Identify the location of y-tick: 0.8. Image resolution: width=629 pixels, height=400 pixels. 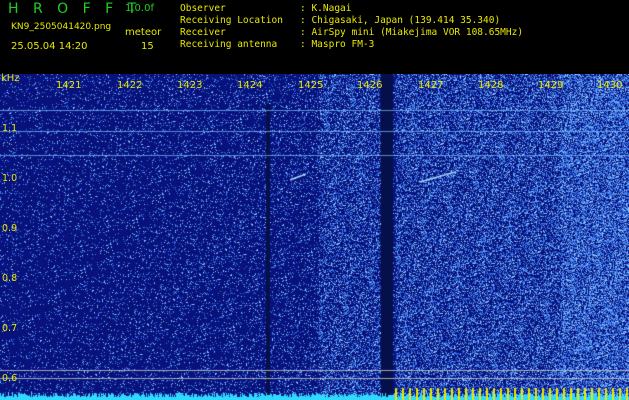
(10, 278).